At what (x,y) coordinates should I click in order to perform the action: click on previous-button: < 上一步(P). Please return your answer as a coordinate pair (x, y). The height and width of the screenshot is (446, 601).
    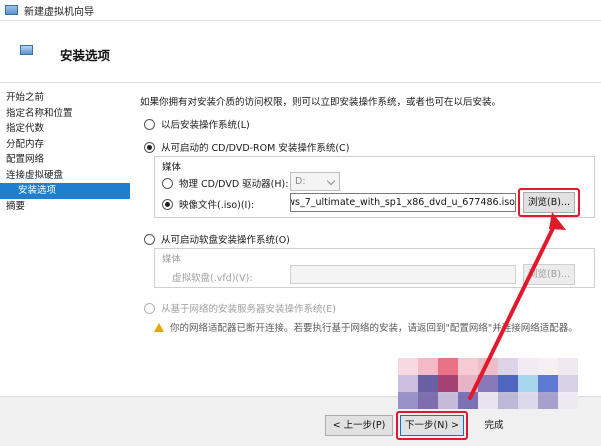
    Looking at the image, I should click on (359, 425).